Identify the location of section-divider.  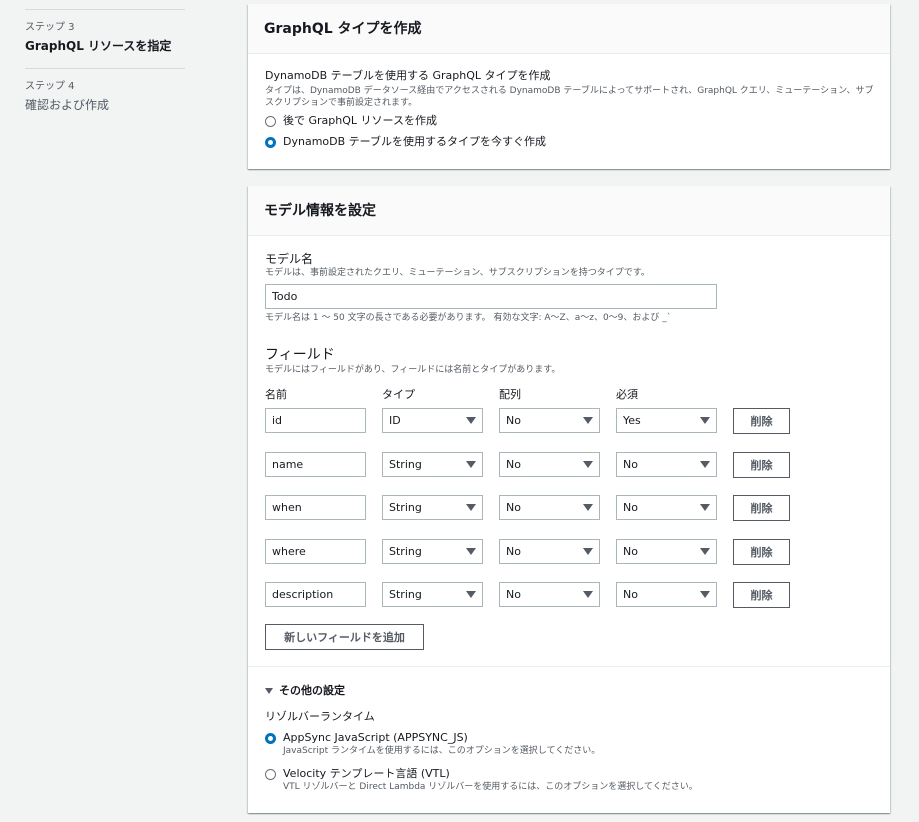
(569, 666).